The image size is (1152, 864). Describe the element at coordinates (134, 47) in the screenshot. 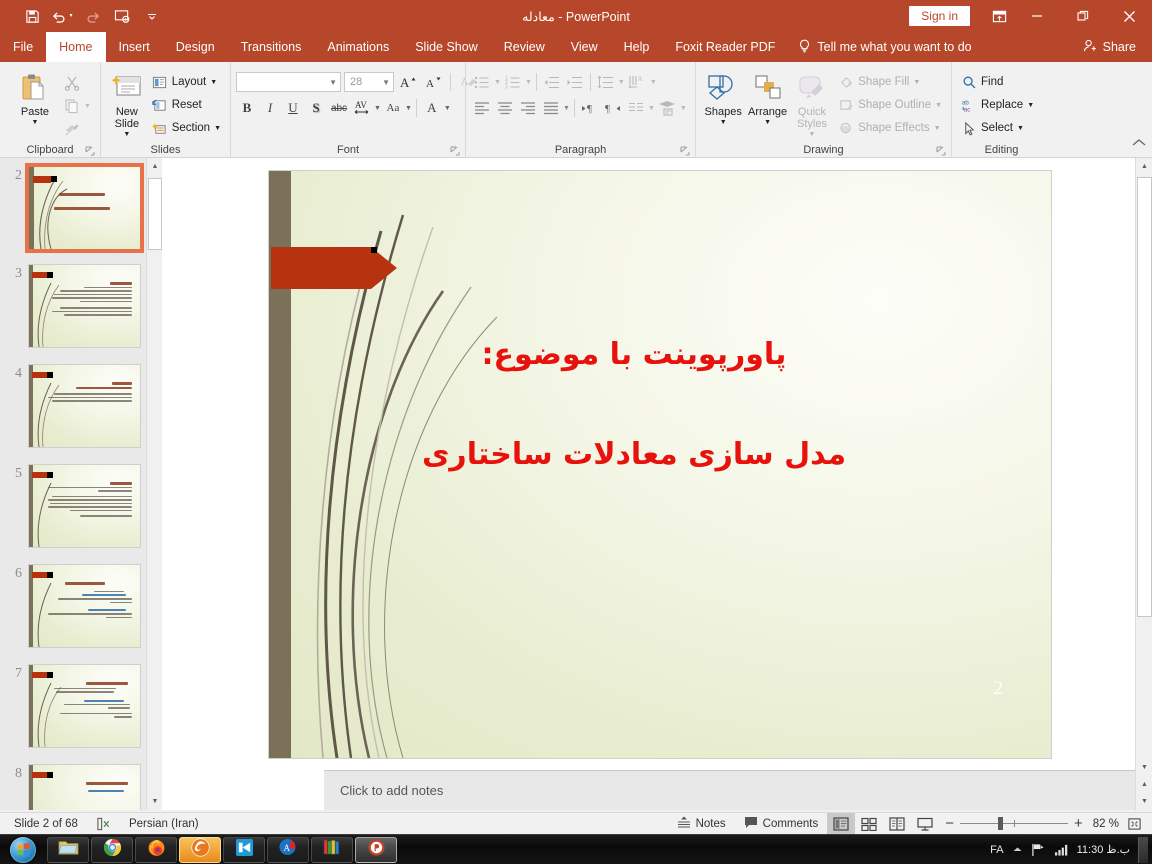

I see `tab-insert: Insert` at that location.